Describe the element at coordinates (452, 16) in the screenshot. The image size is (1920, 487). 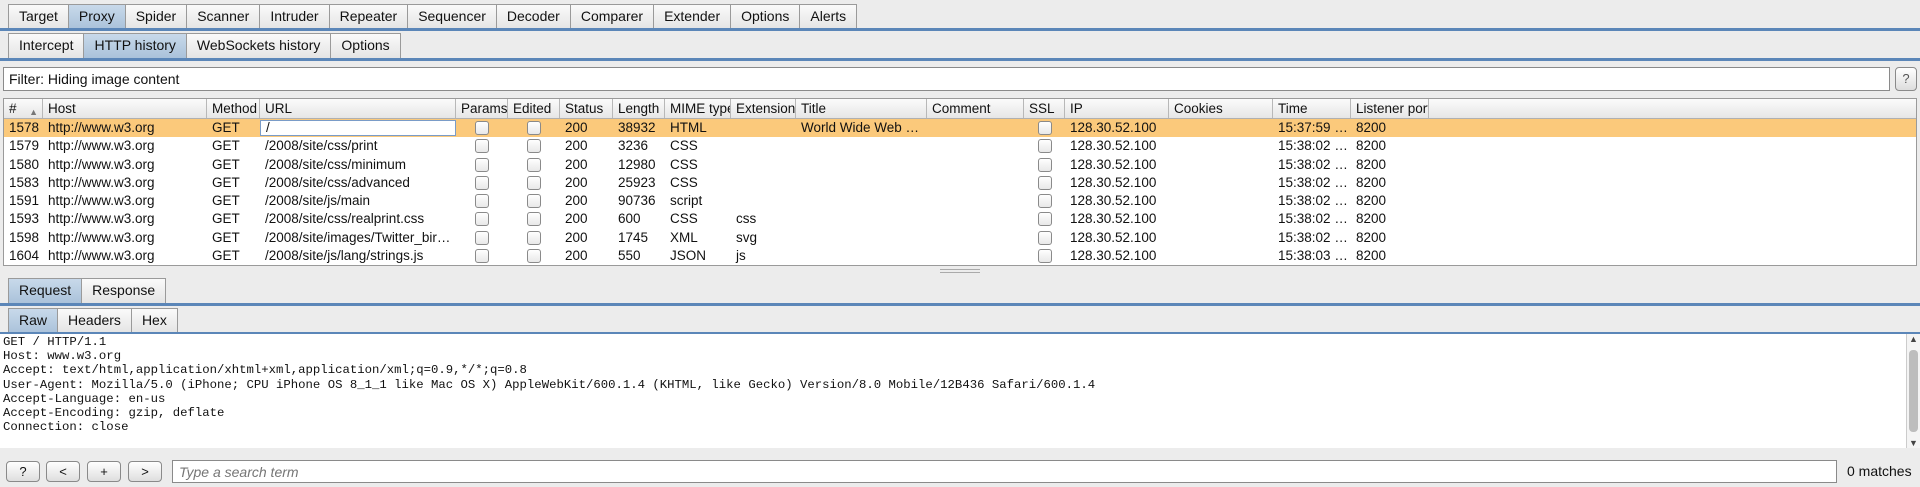
I see `main-tab-sequencer: Sequencer` at that location.